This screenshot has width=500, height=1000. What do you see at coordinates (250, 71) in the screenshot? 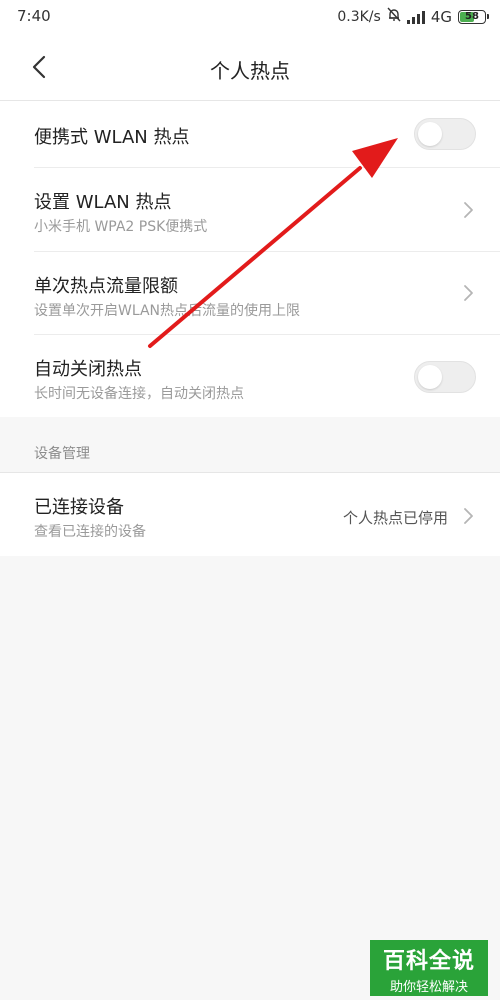
I see `page-title: 个人热点` at bounding box center [250, 71].